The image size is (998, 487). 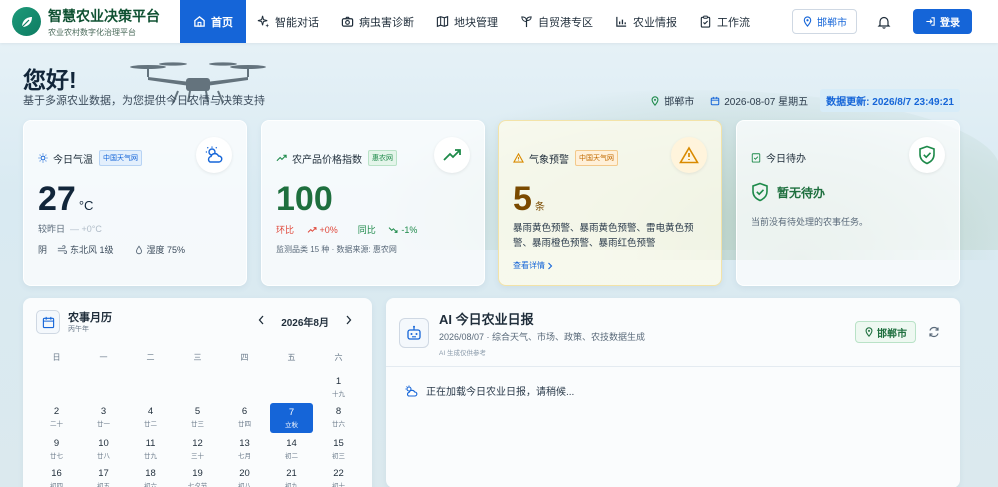 I want to click on bell-icon, so click(x=884, y=22).